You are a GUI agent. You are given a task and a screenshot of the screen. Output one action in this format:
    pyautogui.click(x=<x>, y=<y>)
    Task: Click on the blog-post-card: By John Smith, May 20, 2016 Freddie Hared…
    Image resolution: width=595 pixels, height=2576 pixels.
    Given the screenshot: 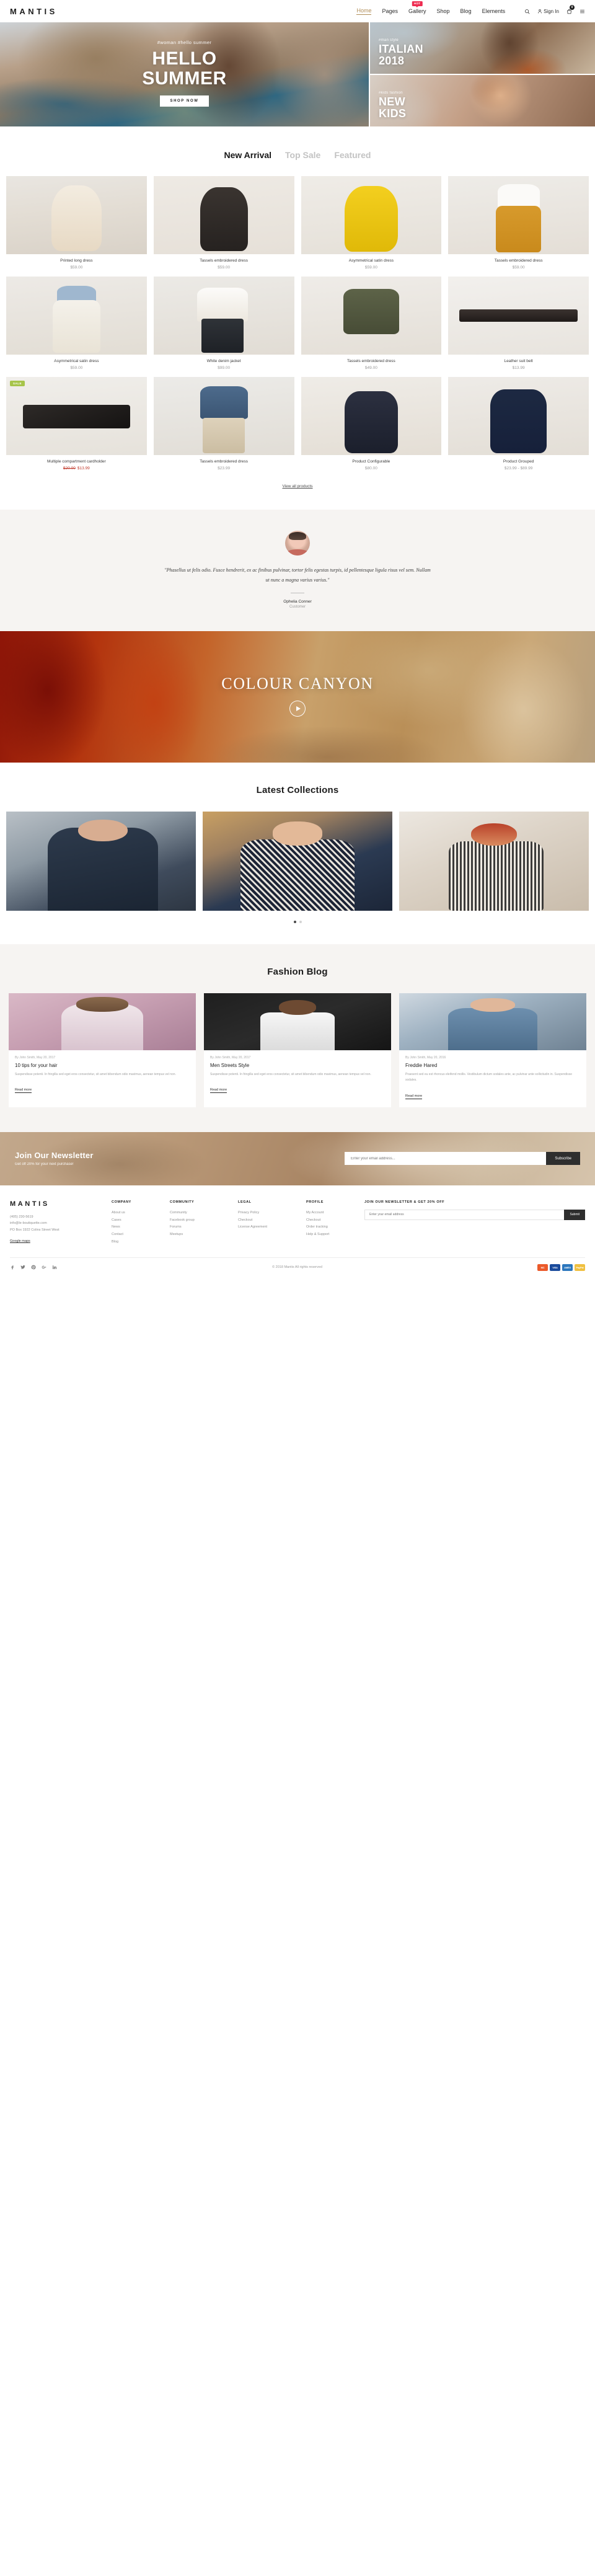 What is the action you would take?
    pyautogui.click(x=492, y=1050)
    